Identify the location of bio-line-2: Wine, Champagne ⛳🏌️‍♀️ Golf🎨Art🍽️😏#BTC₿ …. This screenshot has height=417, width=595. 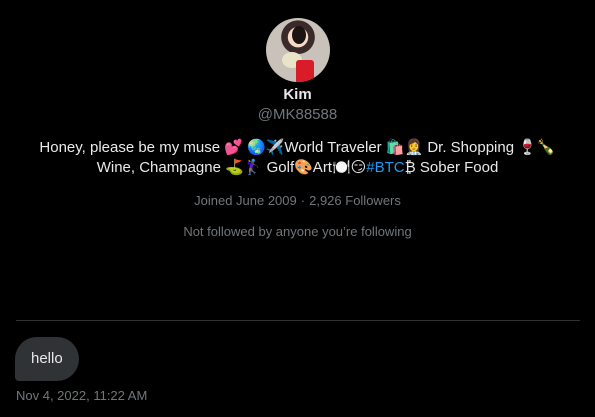
(298, 168).